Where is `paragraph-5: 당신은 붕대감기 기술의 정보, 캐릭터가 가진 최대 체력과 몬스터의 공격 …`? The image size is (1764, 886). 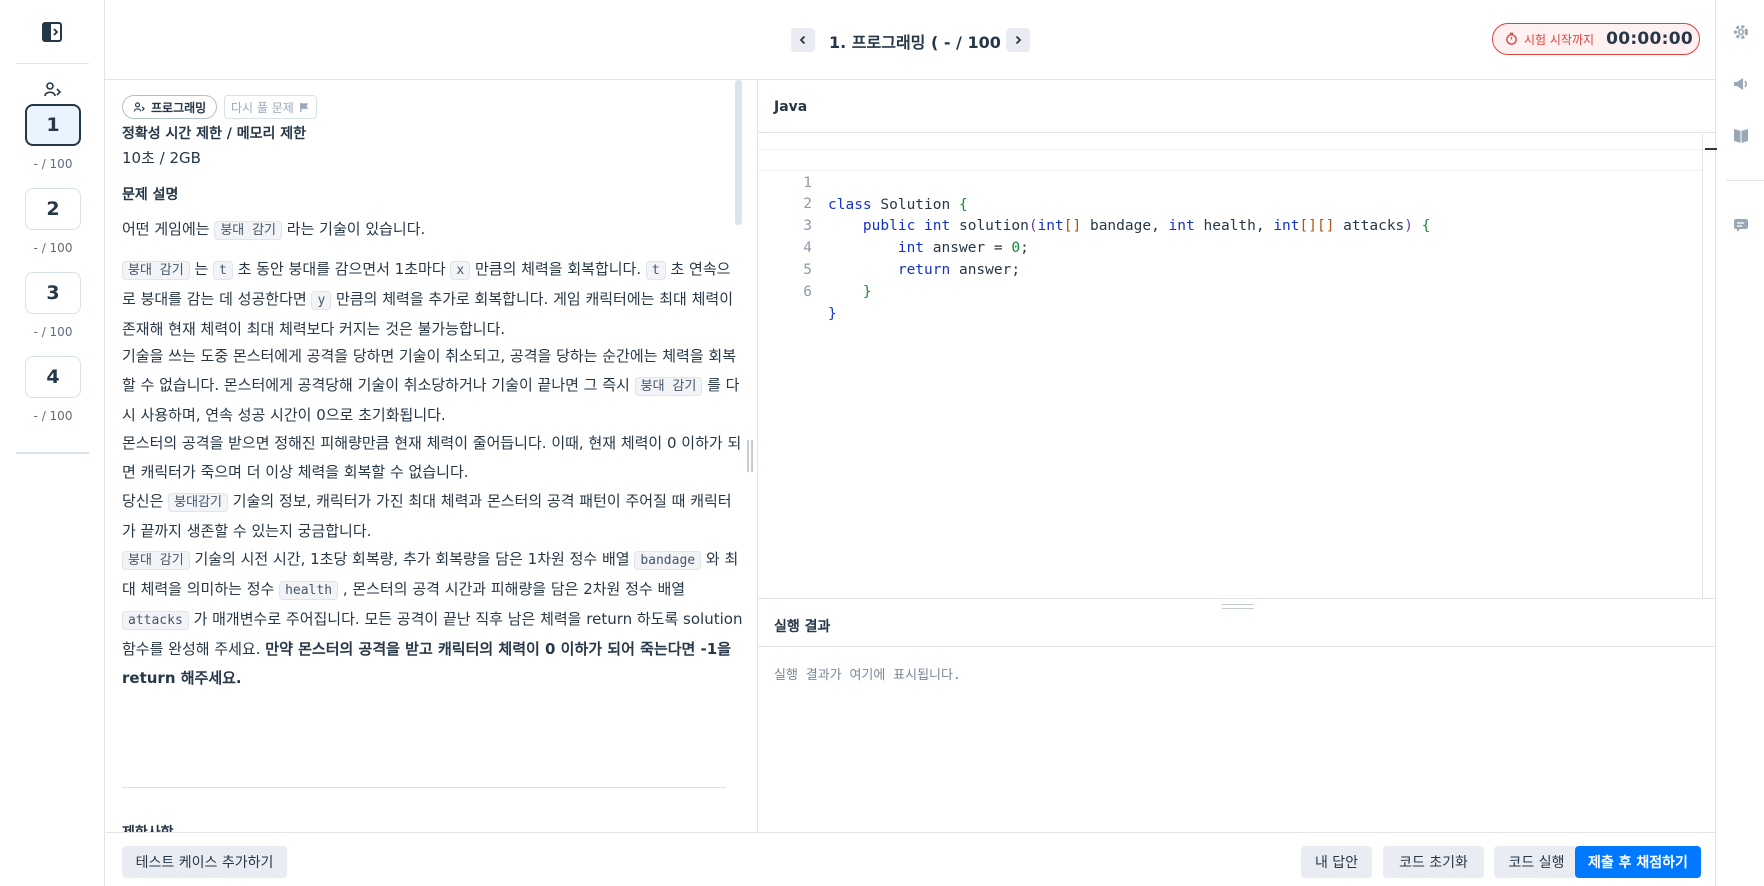 paragraph-5: 당신은 붕대감기 기술의 정보, 캐릭터가 가진 최대 체력과 몬스터의 공격 … is located at coordinates (427, 516).